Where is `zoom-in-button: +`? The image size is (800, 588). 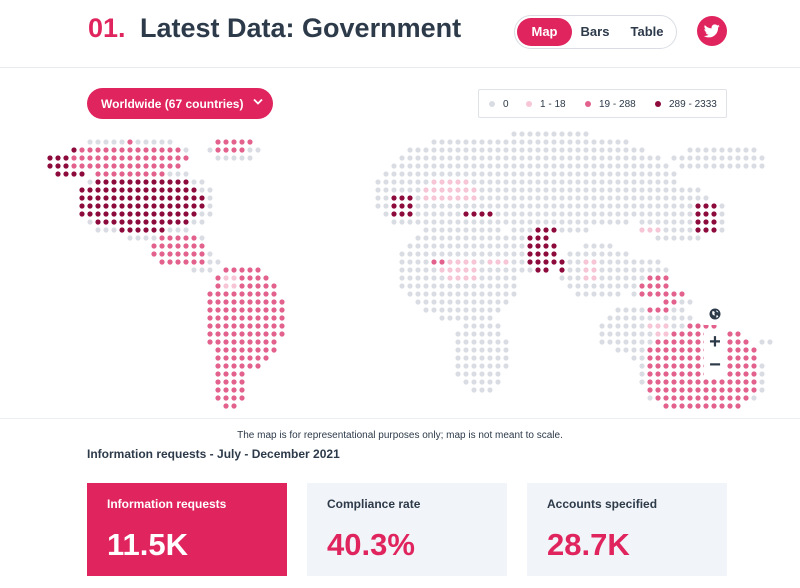
zoom-in-button: + is located at coordinates (715, 342).